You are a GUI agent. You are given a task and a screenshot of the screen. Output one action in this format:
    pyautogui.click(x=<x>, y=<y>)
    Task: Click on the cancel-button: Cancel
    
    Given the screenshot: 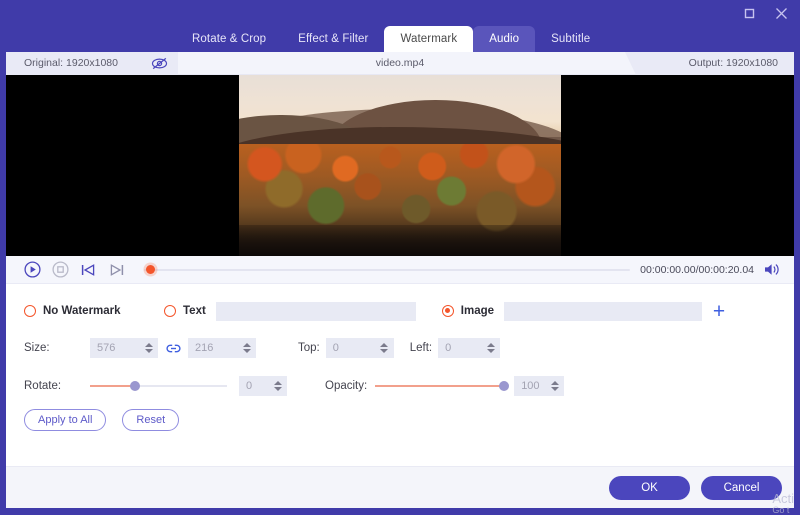 What is the action you would take?
    pyautogui.click(x=741, y=487)
    